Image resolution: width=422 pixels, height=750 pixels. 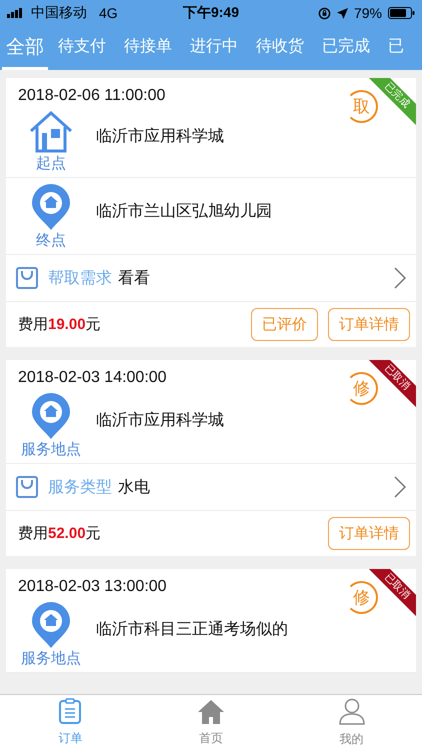 What do you see at coordinates (211, 711) in the screenshot?
I see `home-icon` at bounding box center [211, 711].